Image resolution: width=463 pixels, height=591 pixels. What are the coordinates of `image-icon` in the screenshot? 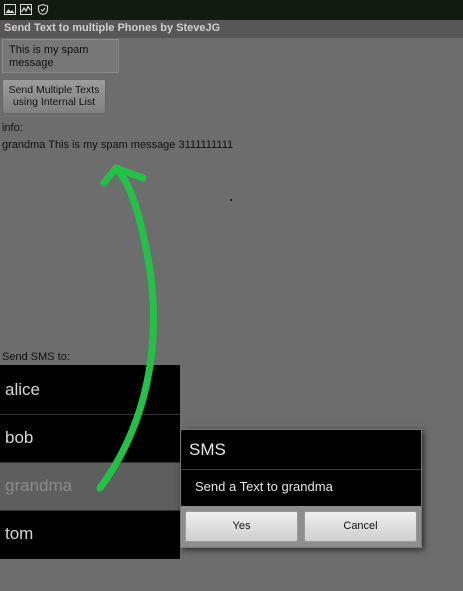 It's located at (10, 9).